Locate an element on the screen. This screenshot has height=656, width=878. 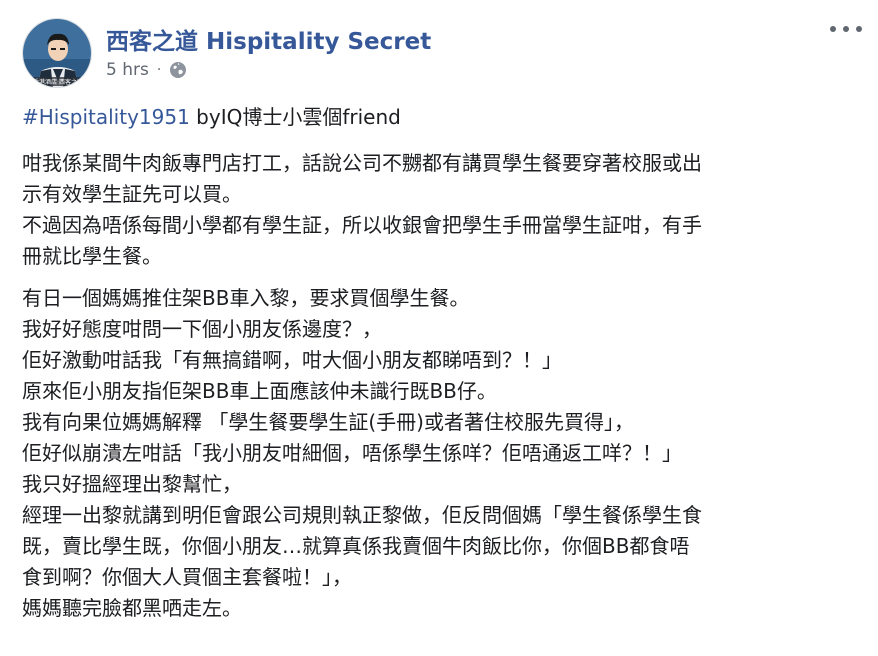
avatar-illustration: 香港酒店 西客之道 is located at coordinates (57, 53).